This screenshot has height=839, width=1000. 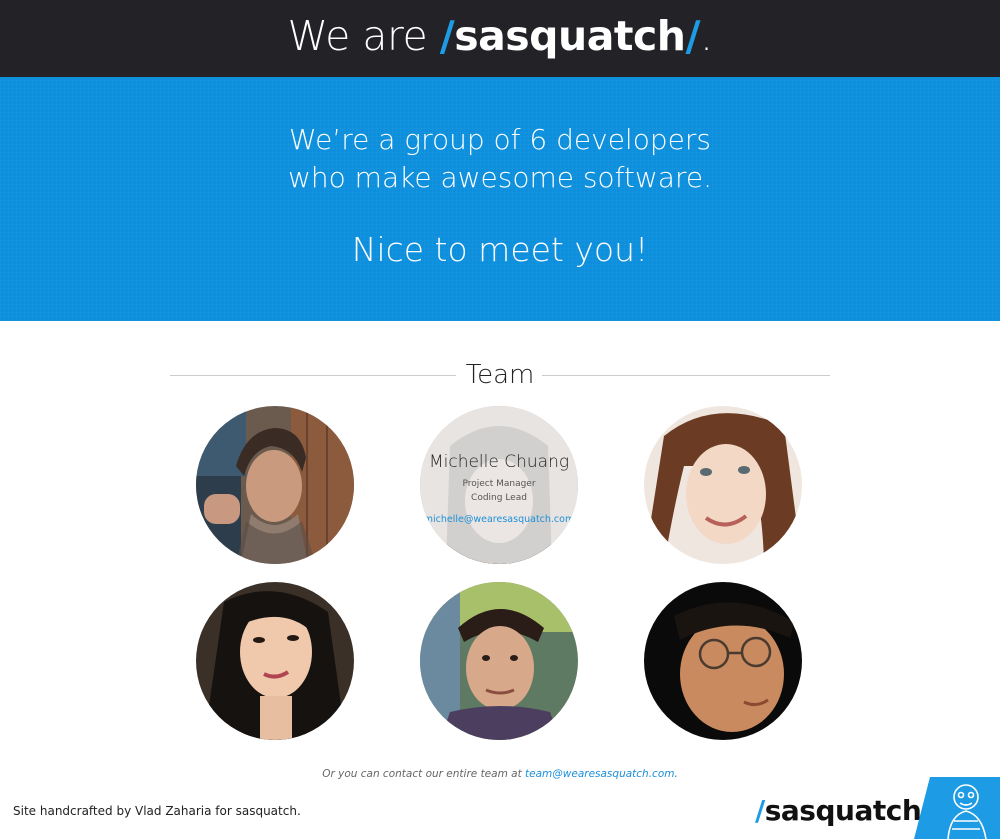 What do you see at coordinates (676, 774) in the screenshot?
I see `contact-end: .` at bounding box center [676, 774].